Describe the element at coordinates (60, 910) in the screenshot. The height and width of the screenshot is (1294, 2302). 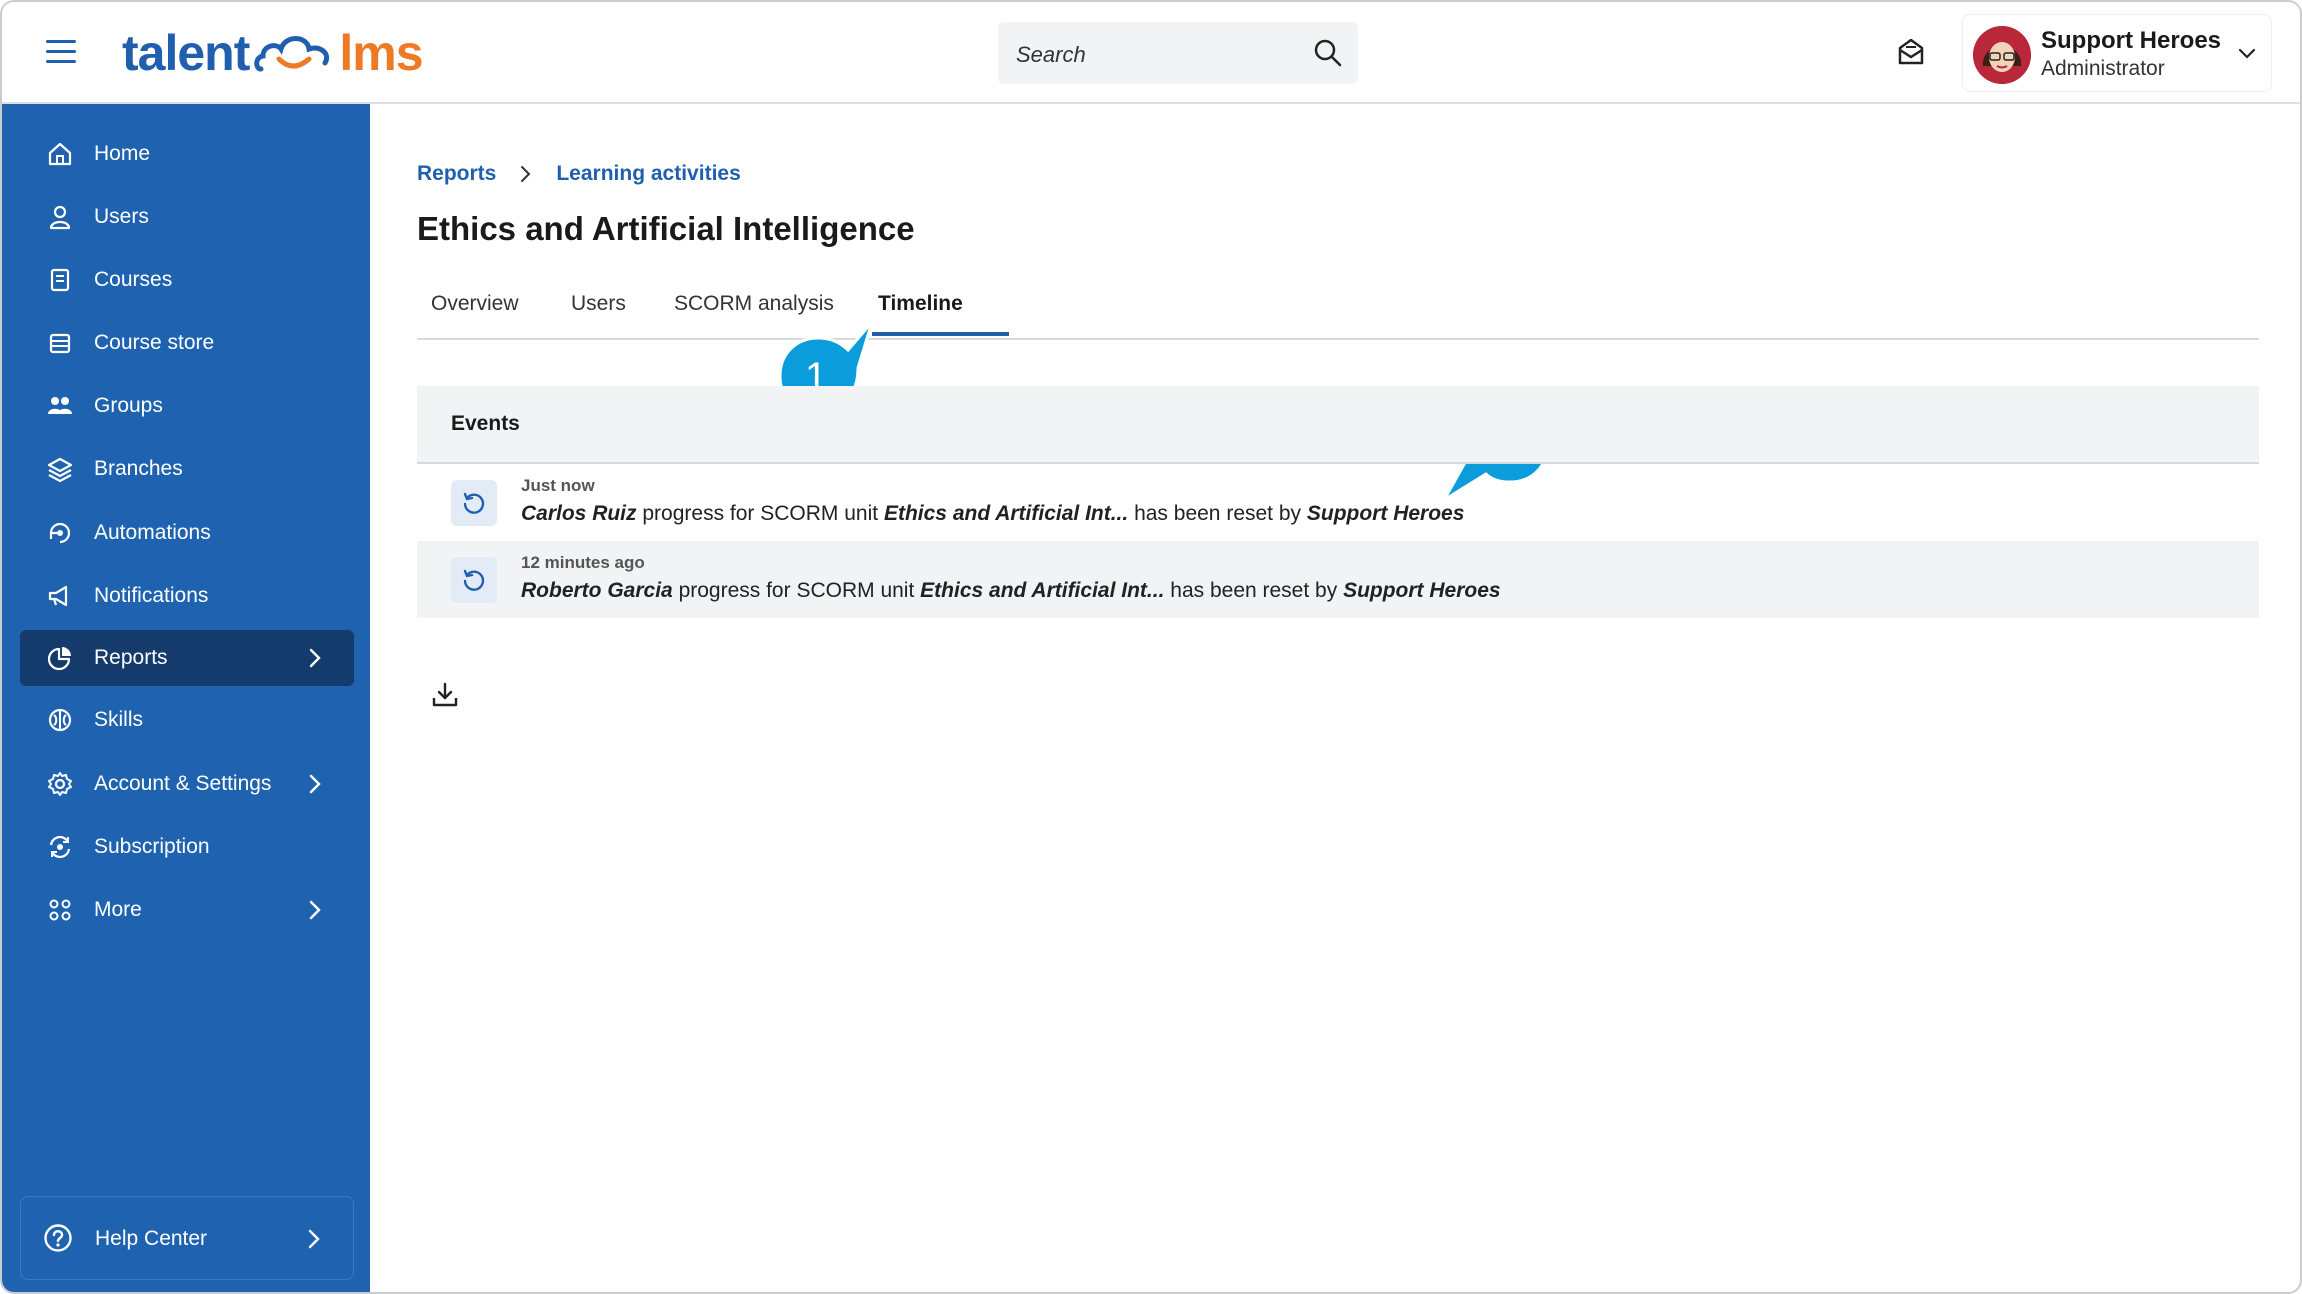
I see `grid-icon` at that location.